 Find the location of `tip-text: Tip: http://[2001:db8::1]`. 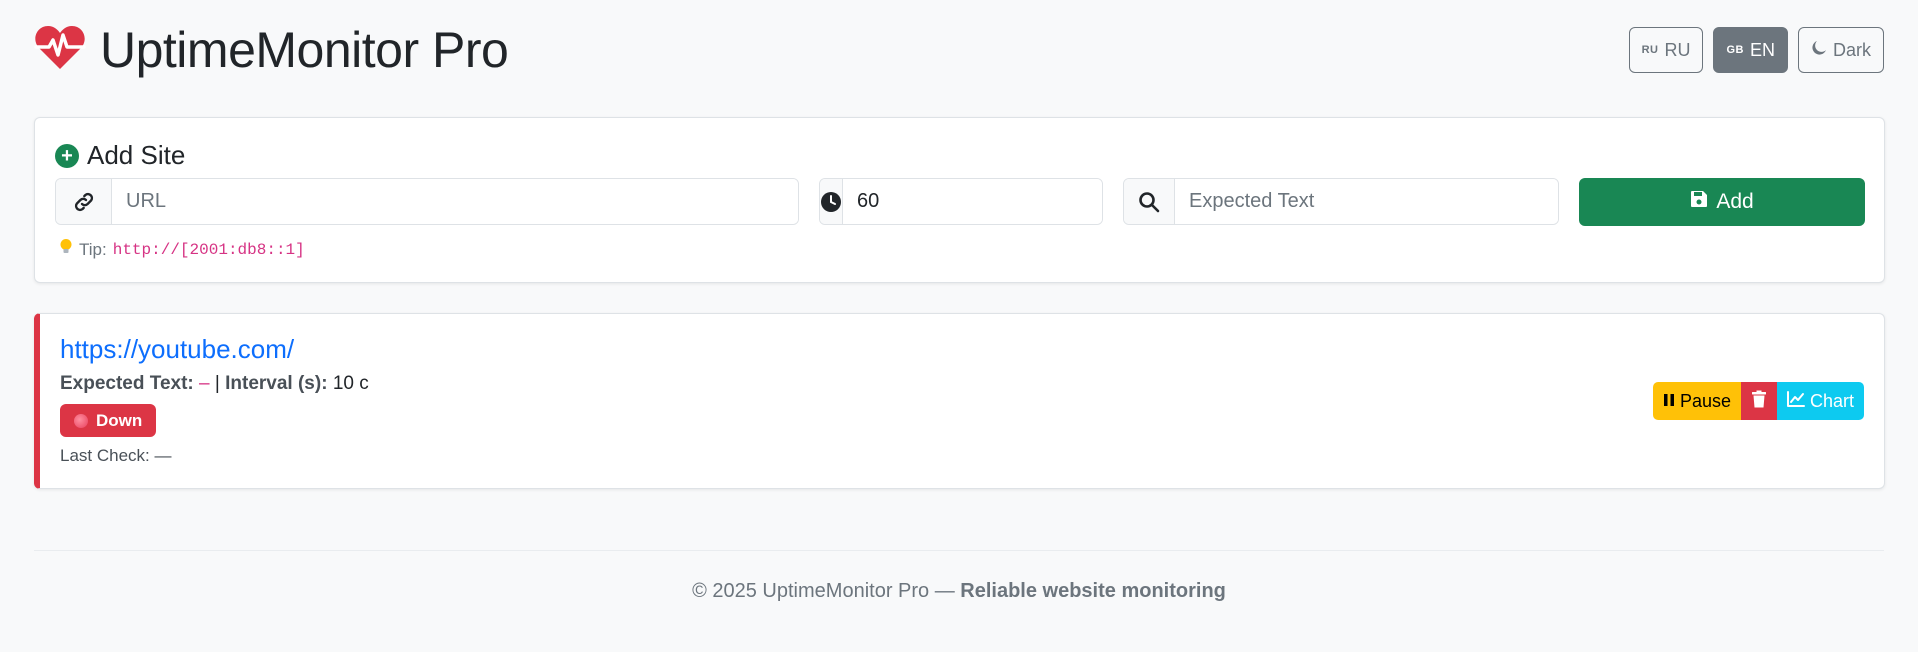

tip-text: Tip: http://[2001:db8::1] is located at coordinates (182, 249).